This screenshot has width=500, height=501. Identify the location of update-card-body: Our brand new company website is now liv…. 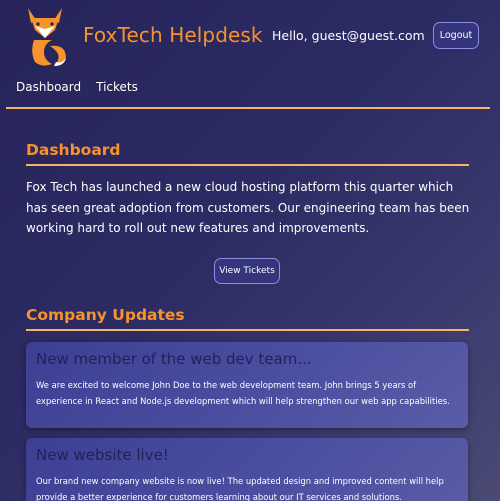
(240, 488).